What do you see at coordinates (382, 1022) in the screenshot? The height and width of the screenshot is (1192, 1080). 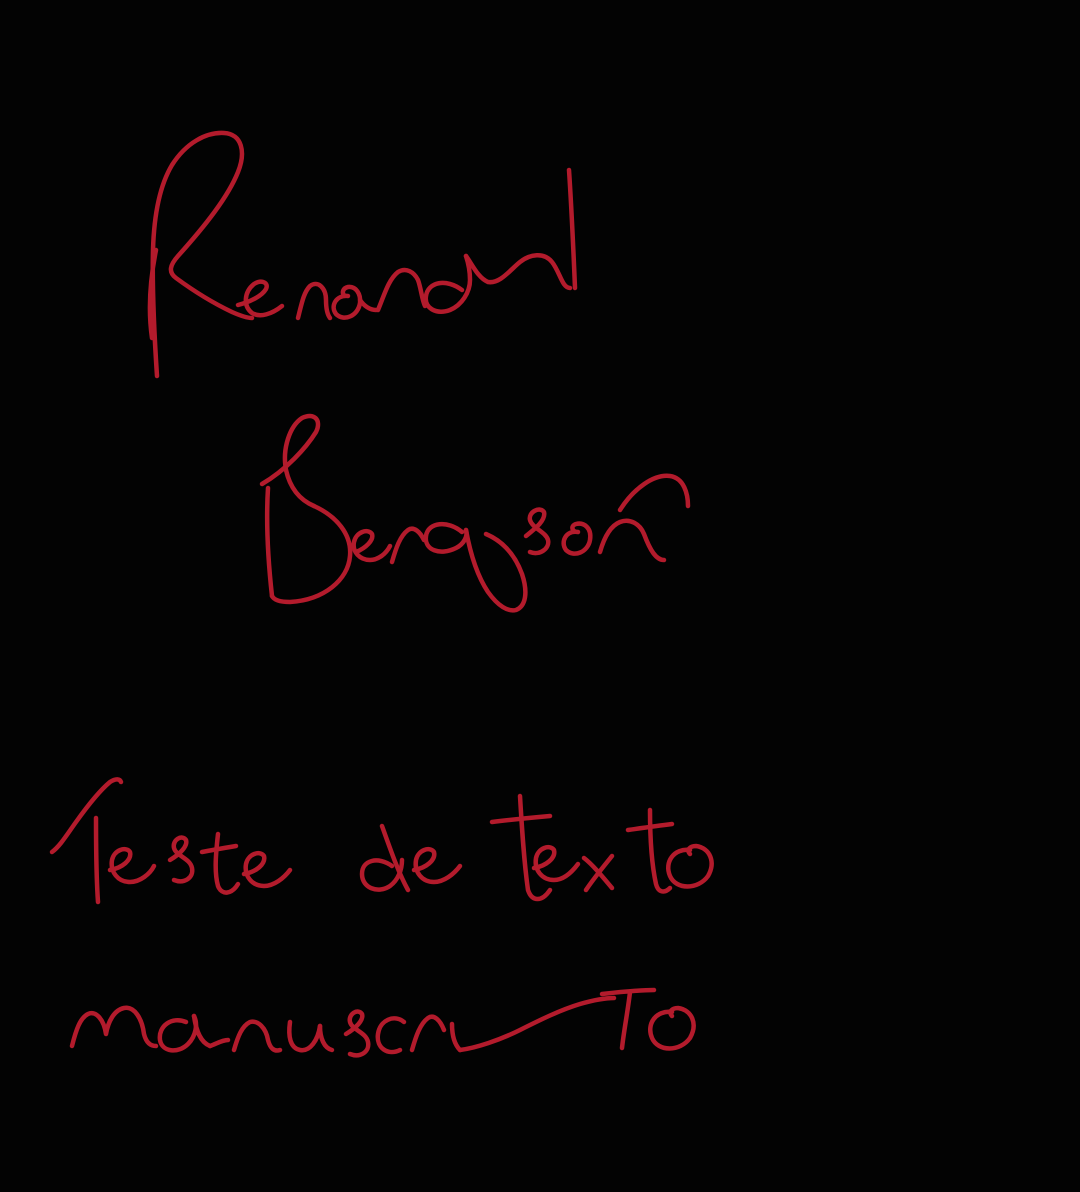 I see `handwritten-word-manuscrito` at bounding box center [382, 1022].